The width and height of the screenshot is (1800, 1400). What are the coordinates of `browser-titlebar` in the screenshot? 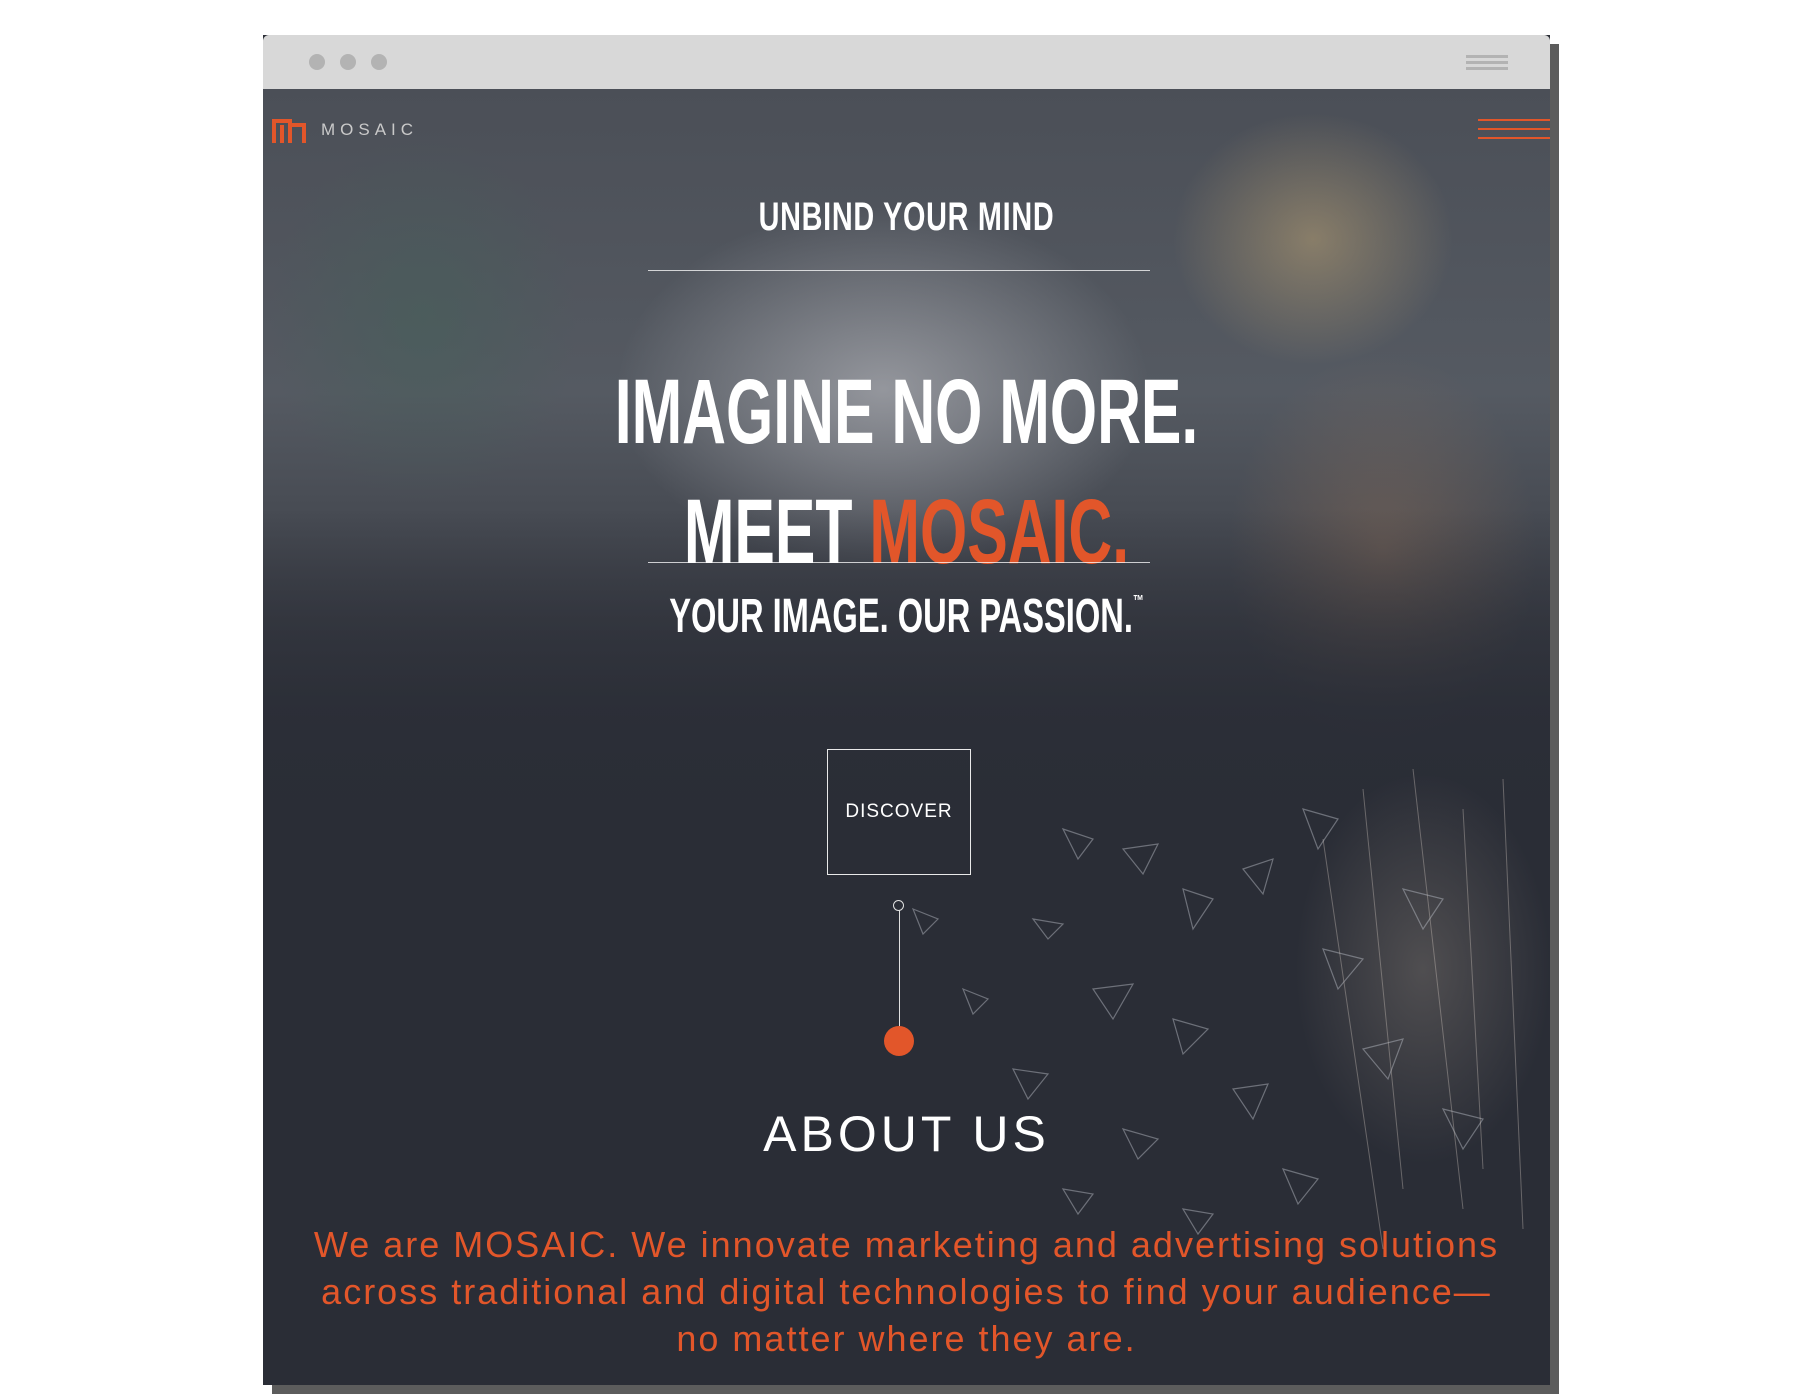 It's located at (906, 62).